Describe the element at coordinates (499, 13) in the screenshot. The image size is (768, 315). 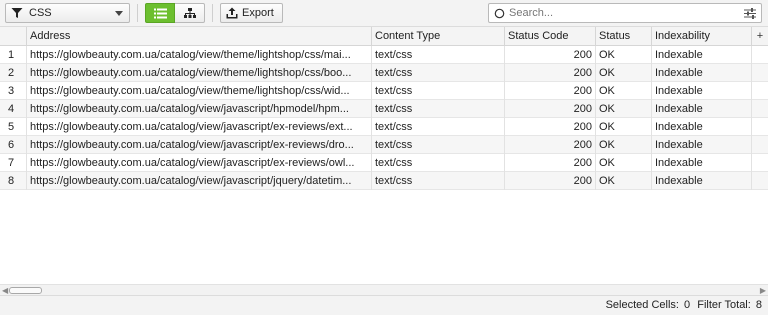
I see `search-circle-icon` at that location.